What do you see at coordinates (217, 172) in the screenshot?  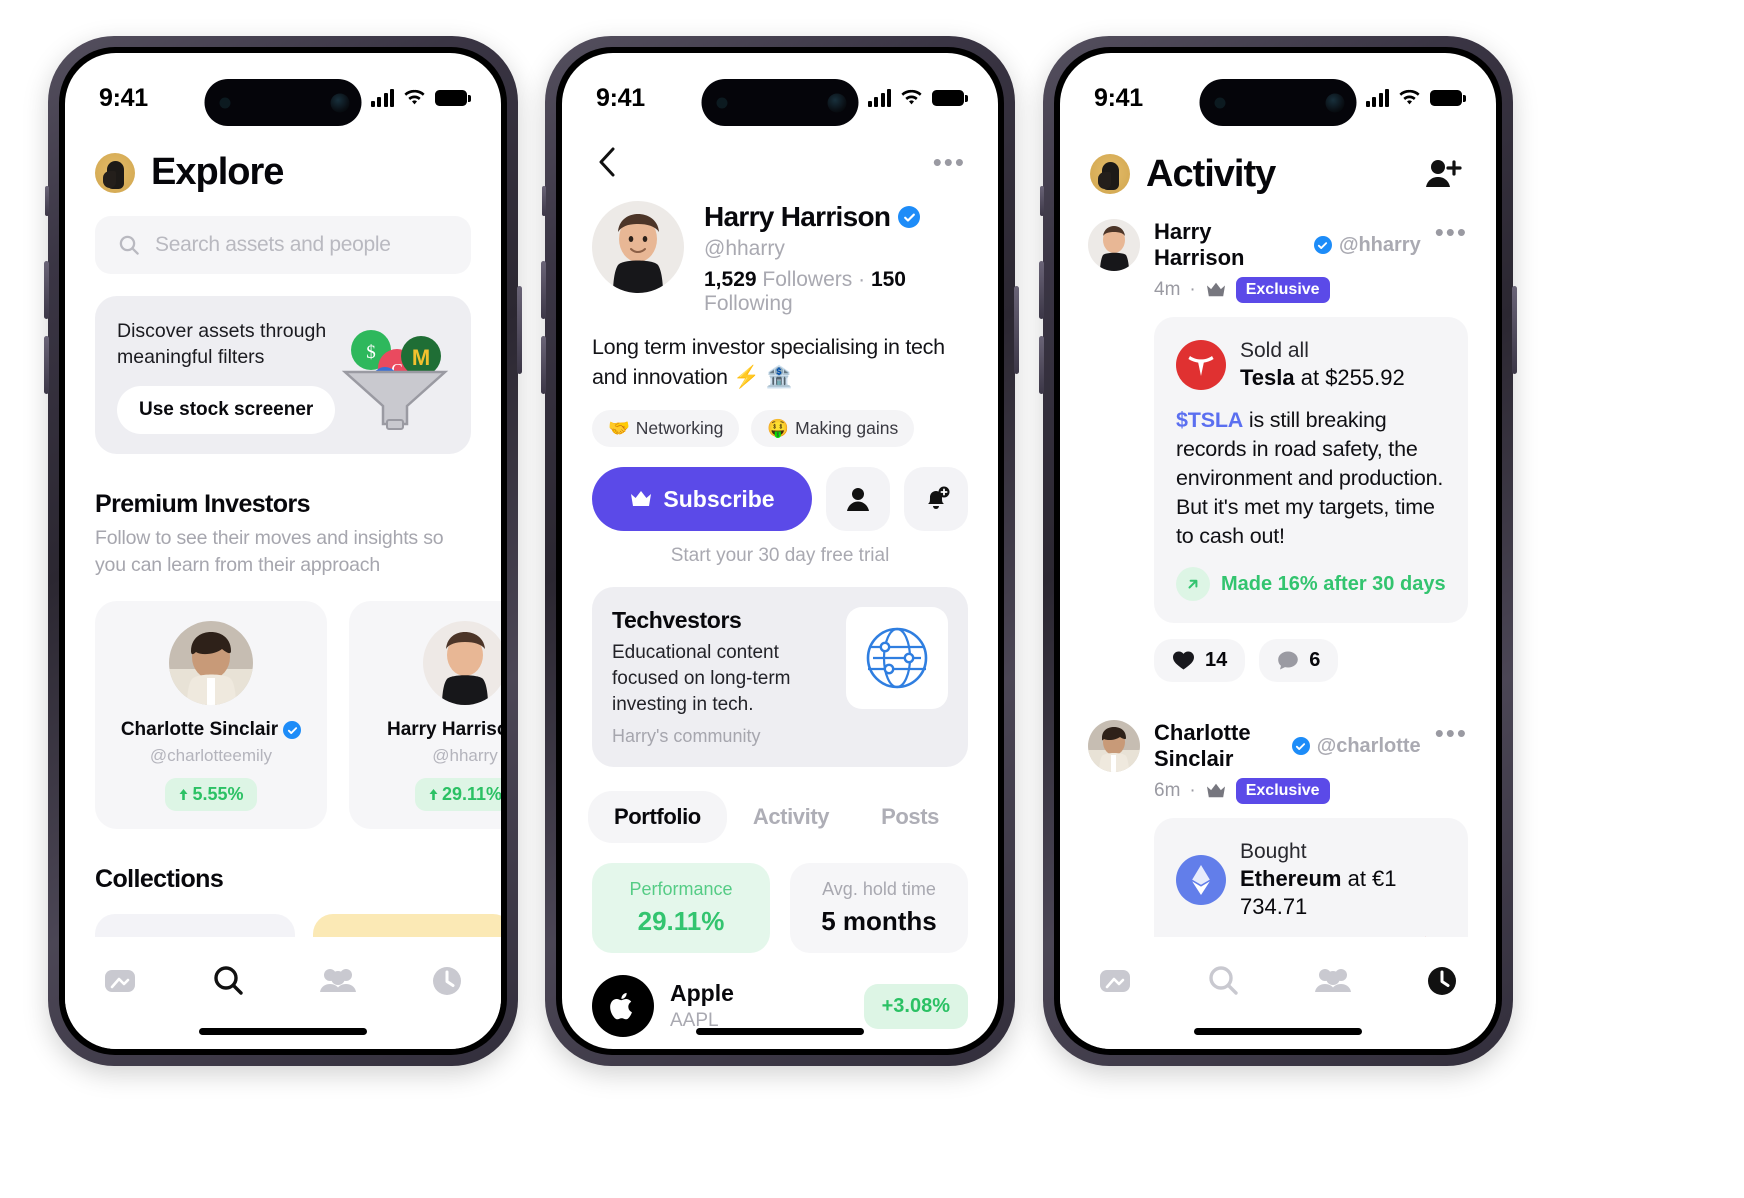 I see `page-title: Explore` at bounding box center [217, 172].